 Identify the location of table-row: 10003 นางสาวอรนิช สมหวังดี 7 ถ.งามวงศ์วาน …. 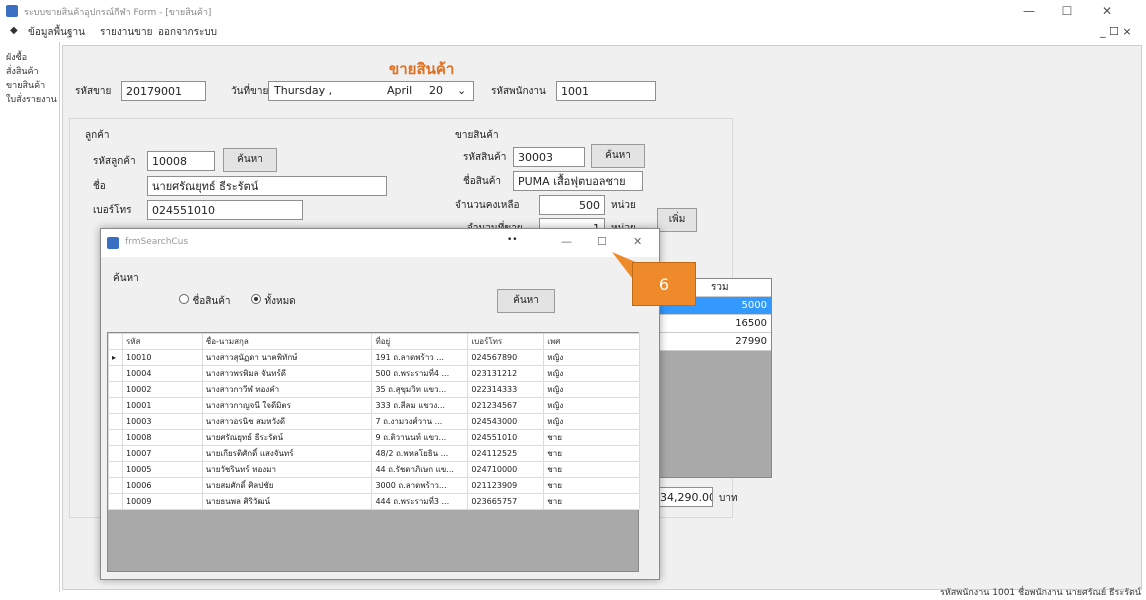
(374, 421).